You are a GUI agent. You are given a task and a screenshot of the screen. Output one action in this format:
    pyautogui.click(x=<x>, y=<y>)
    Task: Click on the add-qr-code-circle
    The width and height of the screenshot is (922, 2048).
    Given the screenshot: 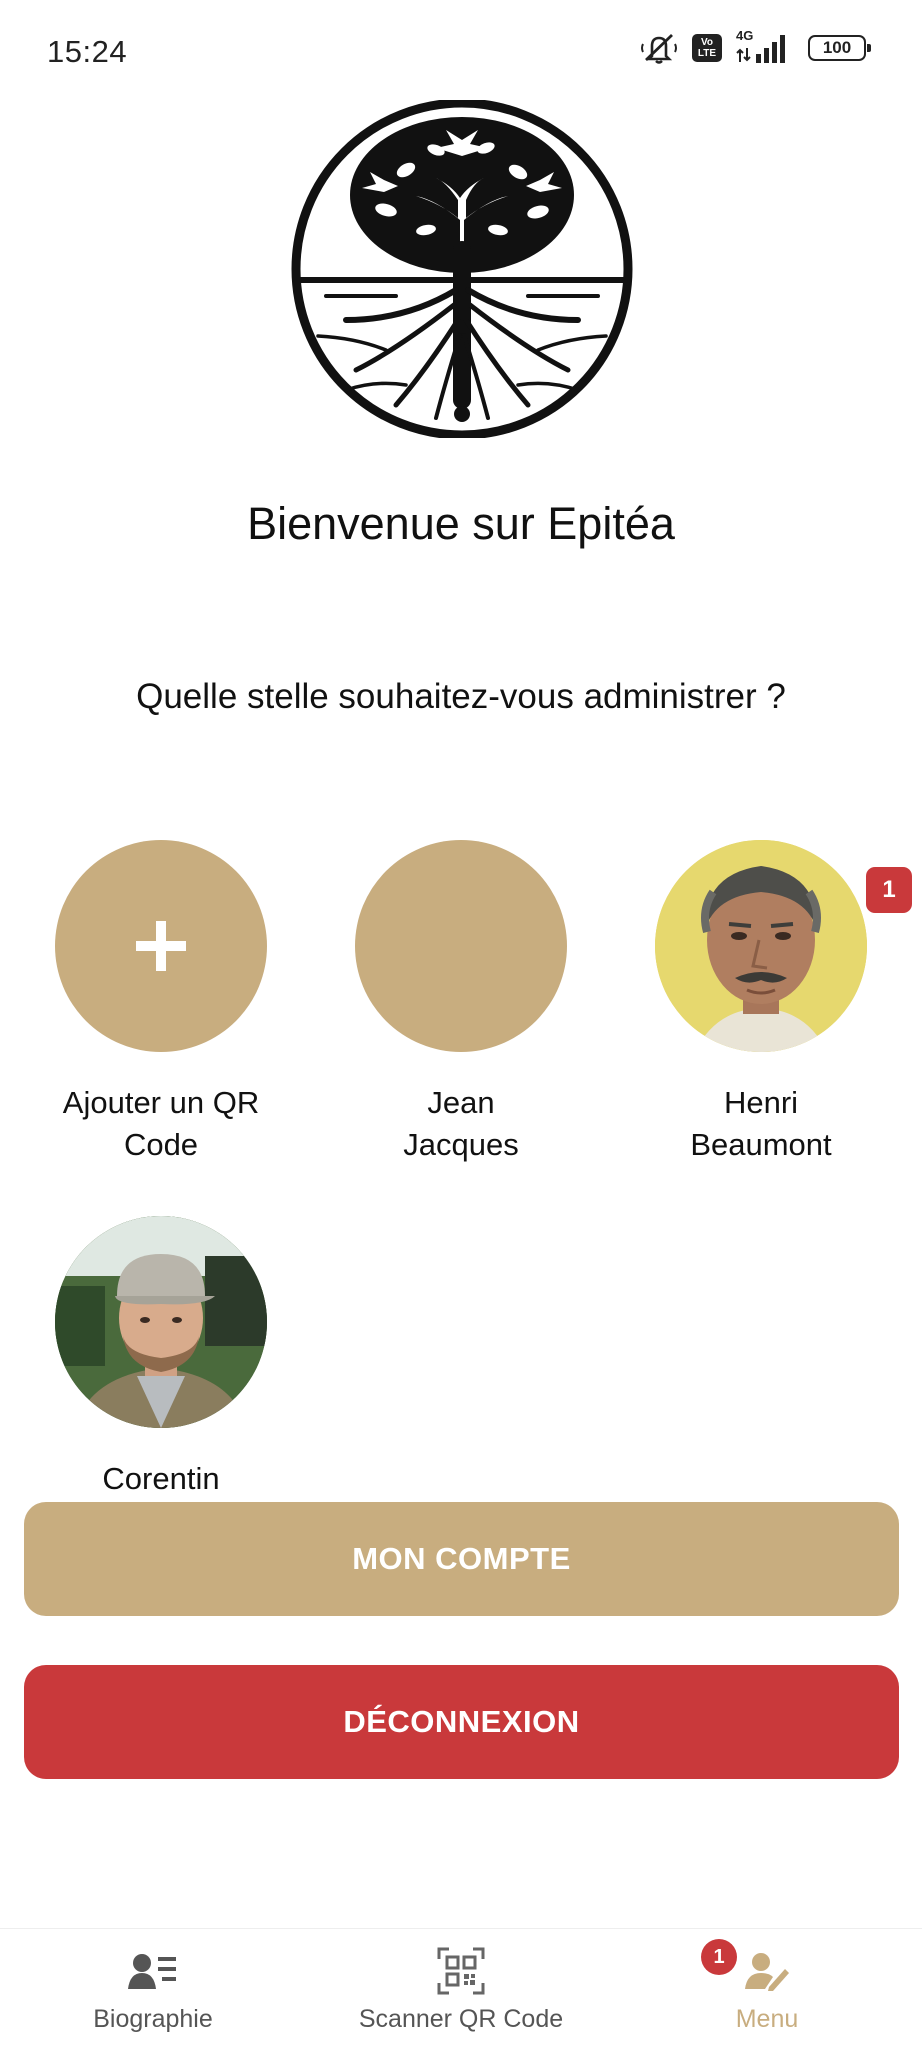 What is the action you would take?
    pyautogui.click(x=161, y=946)
    